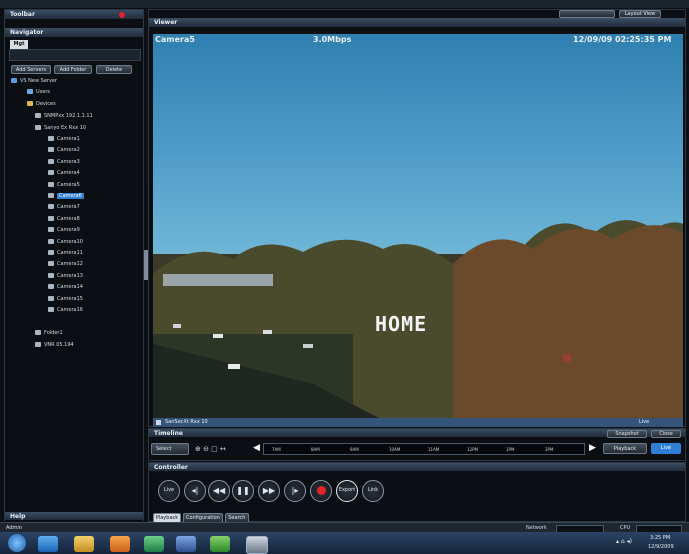  What do you see at coordinates (640, 14) in the screenshot?
I see `layout-view-button: Layout View` at bounding box center [640, 14].